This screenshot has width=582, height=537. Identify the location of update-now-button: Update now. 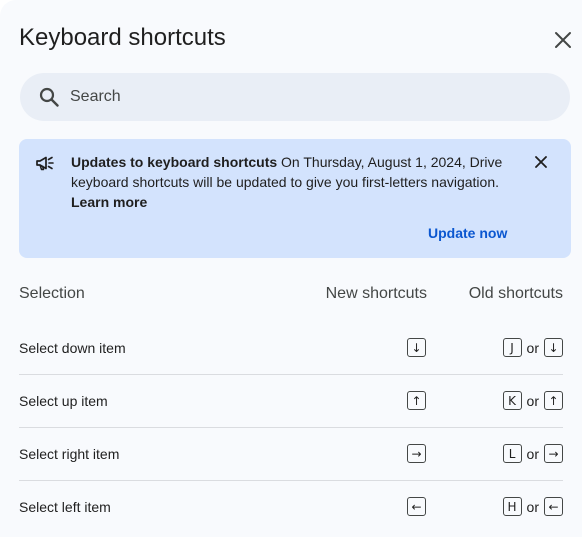
(467, 233).